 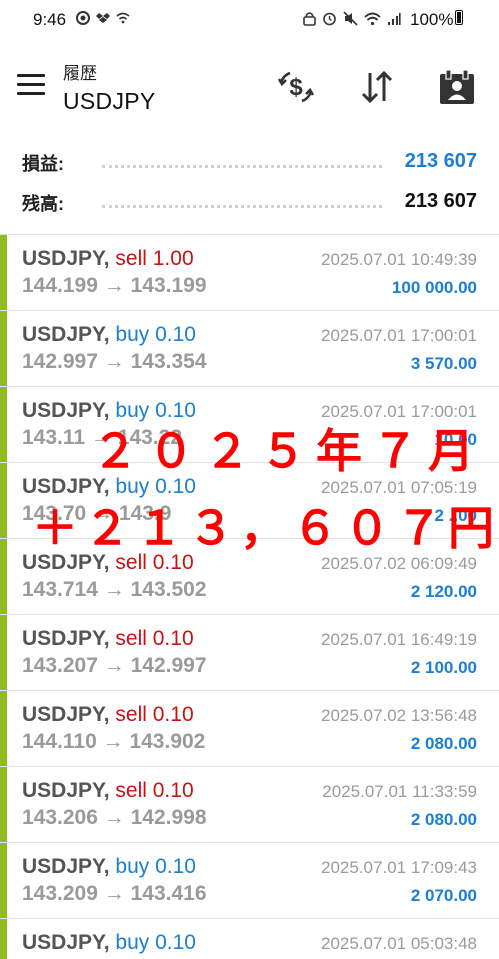 I want to click on status-time: 9:46, so click(x=50, y=19).